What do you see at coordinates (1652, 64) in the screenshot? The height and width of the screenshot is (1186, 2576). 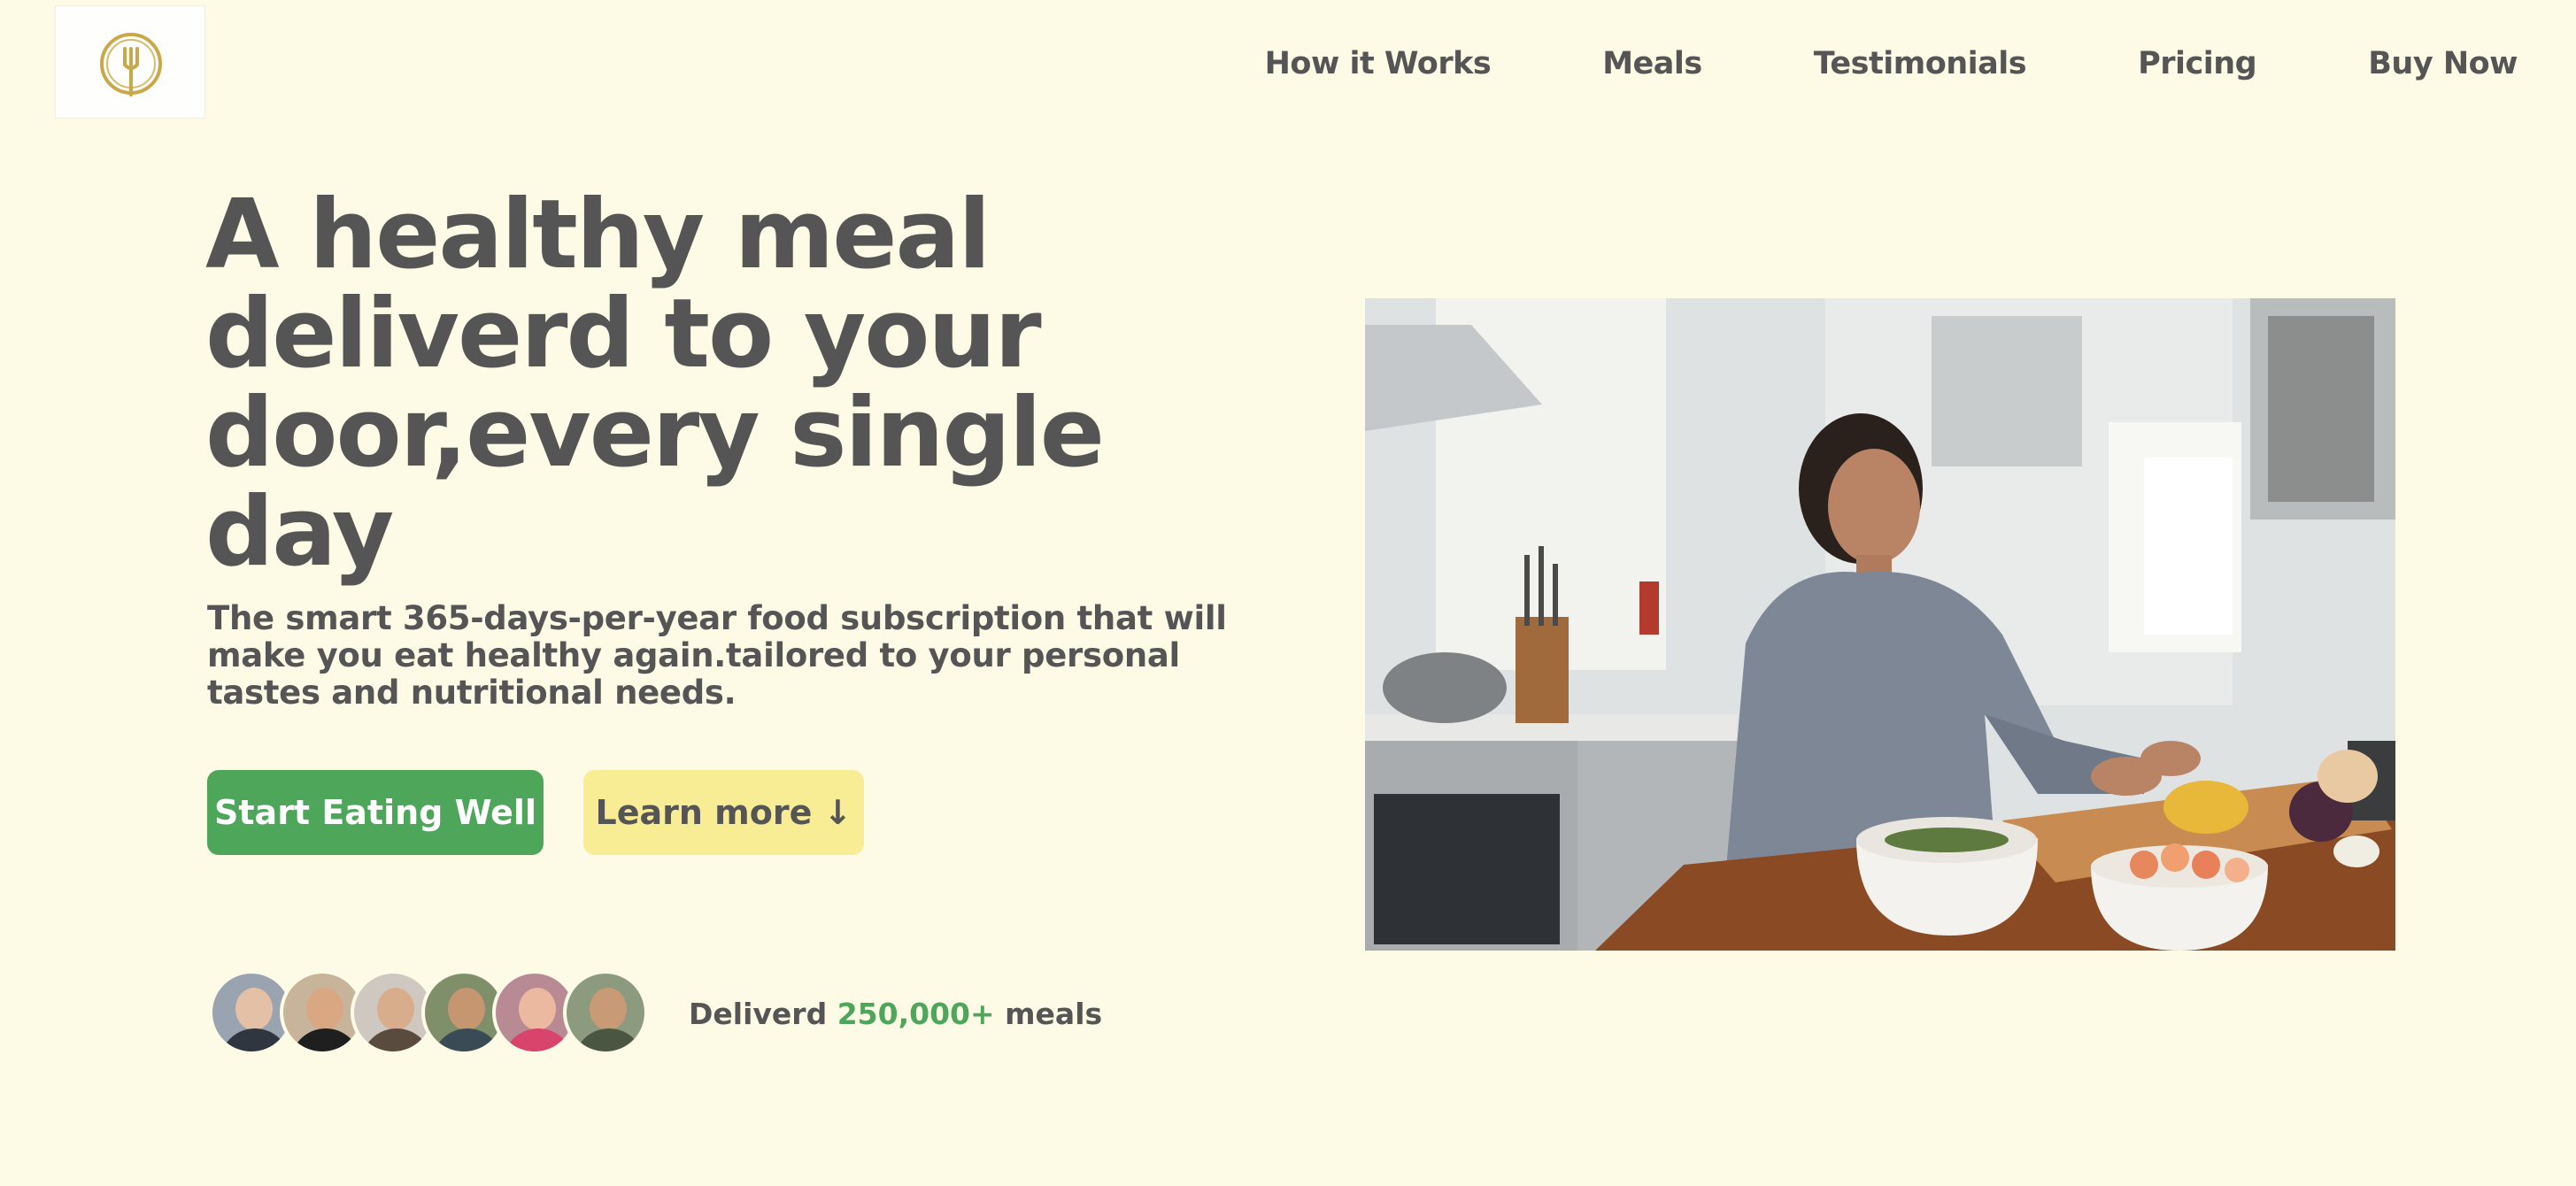 I see `nav-meals: Meals` at bounding box center [1652, 64].